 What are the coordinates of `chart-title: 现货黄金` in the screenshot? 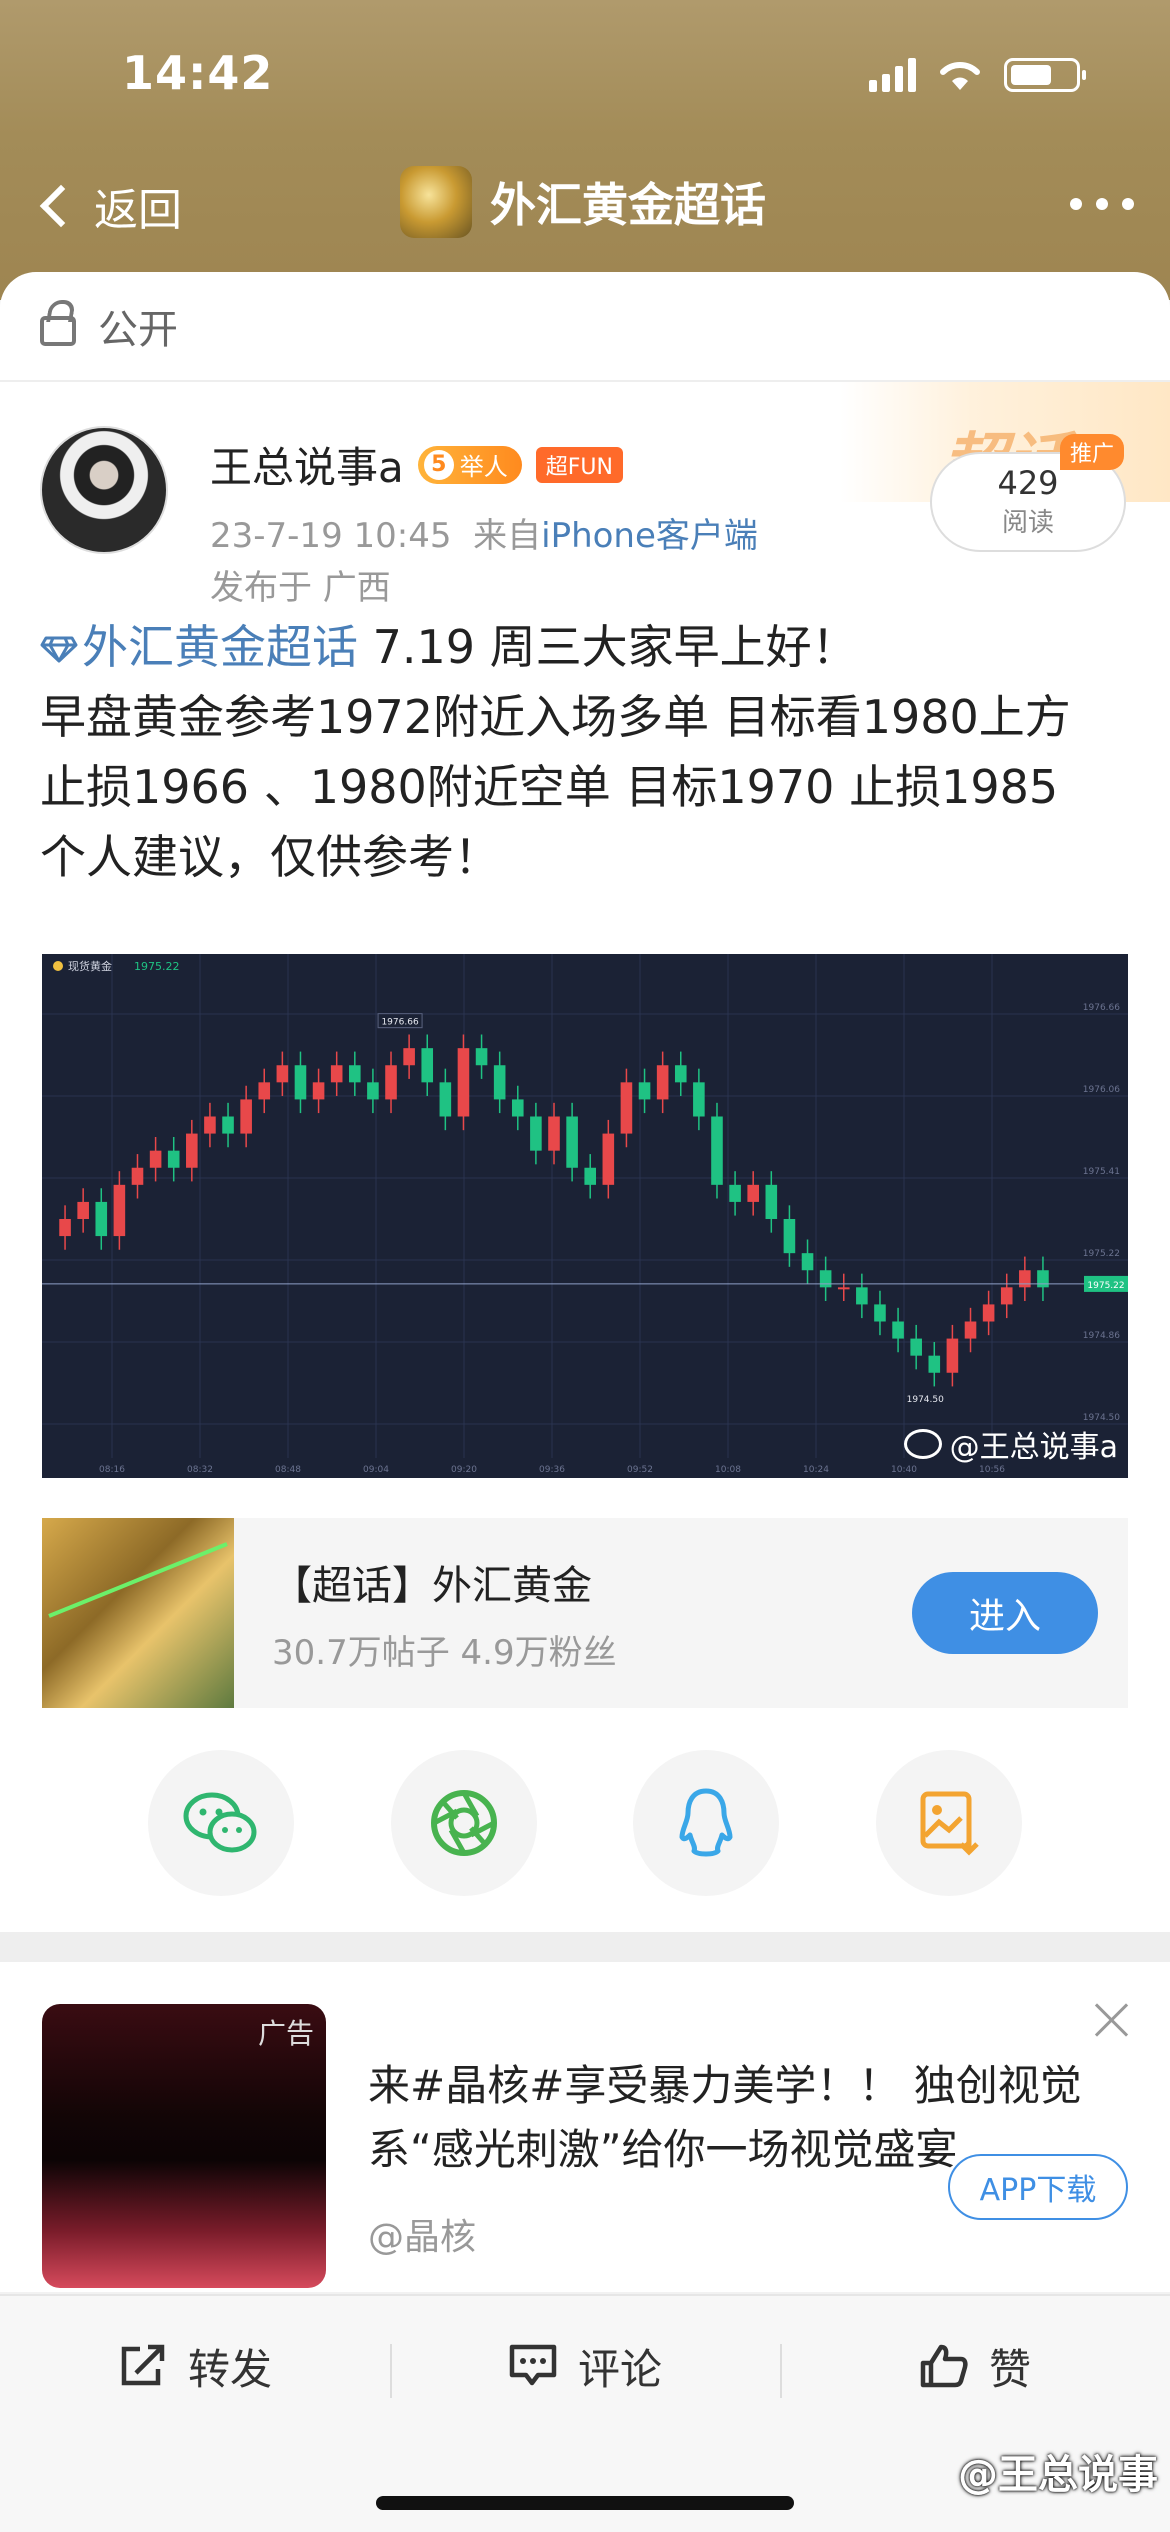 It's located at (90, 966).